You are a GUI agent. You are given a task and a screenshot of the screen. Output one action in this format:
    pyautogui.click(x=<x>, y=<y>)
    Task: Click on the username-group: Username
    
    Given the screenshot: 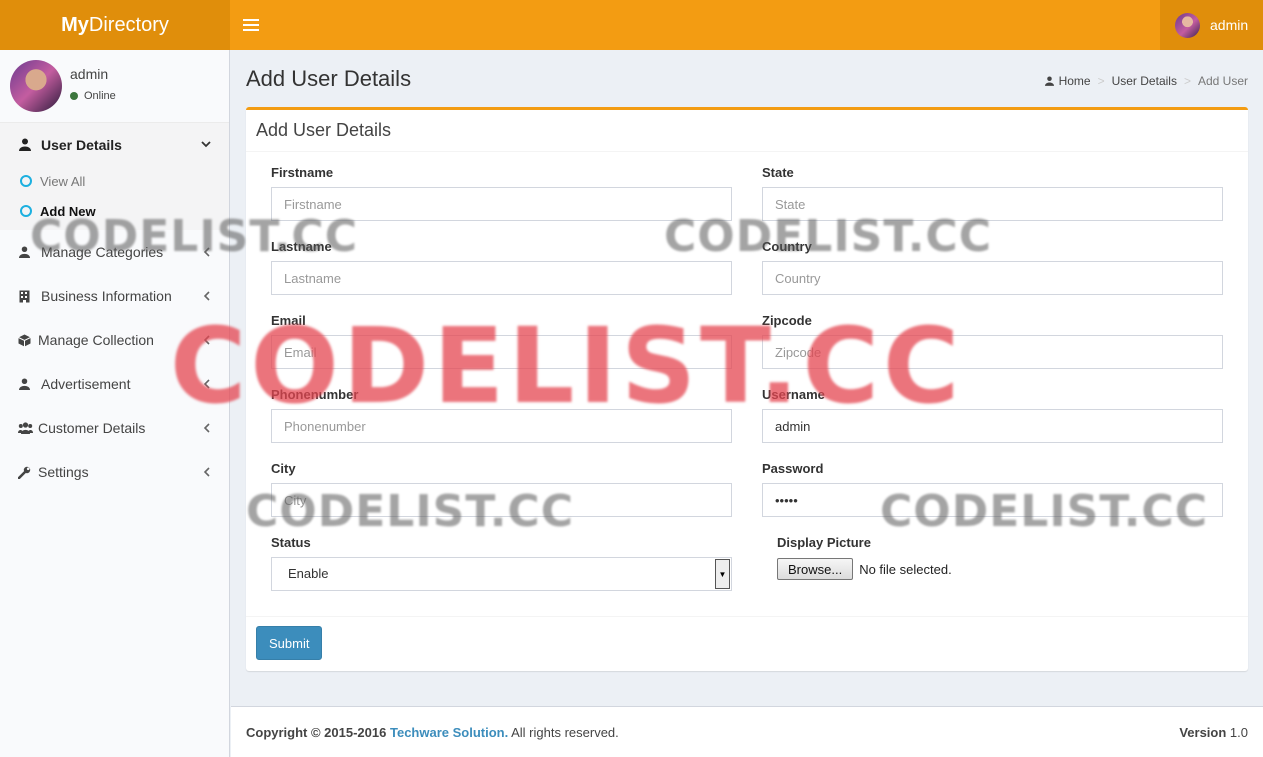 What is the action you would take?
    pyautogui.click(x=992, y=417)
    